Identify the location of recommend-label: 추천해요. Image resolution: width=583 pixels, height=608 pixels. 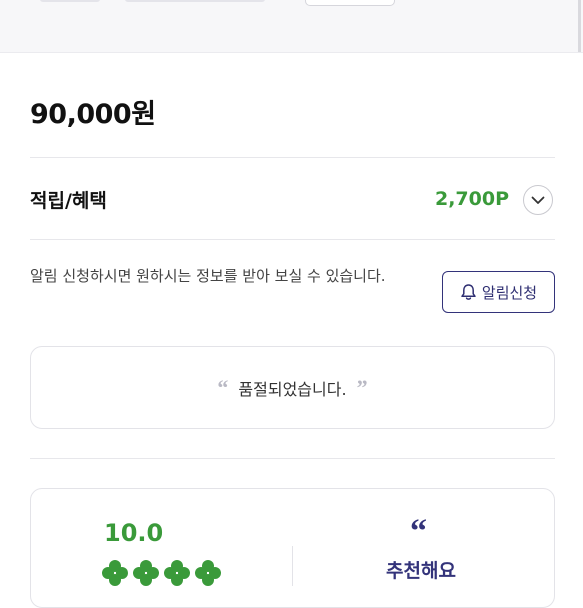
(421, 571).